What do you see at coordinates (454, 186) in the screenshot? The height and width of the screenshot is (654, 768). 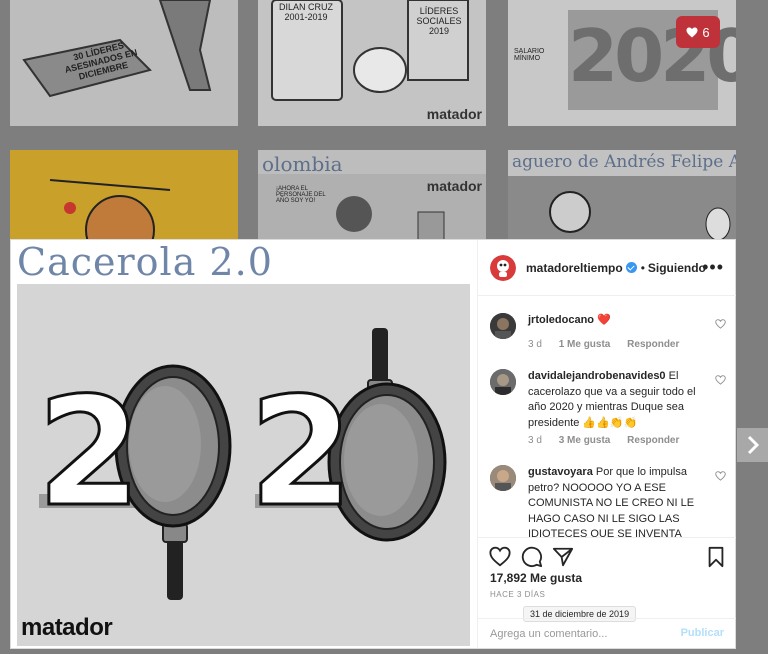 I see `tile5-brand: matador` at bounding box center [454, 186].